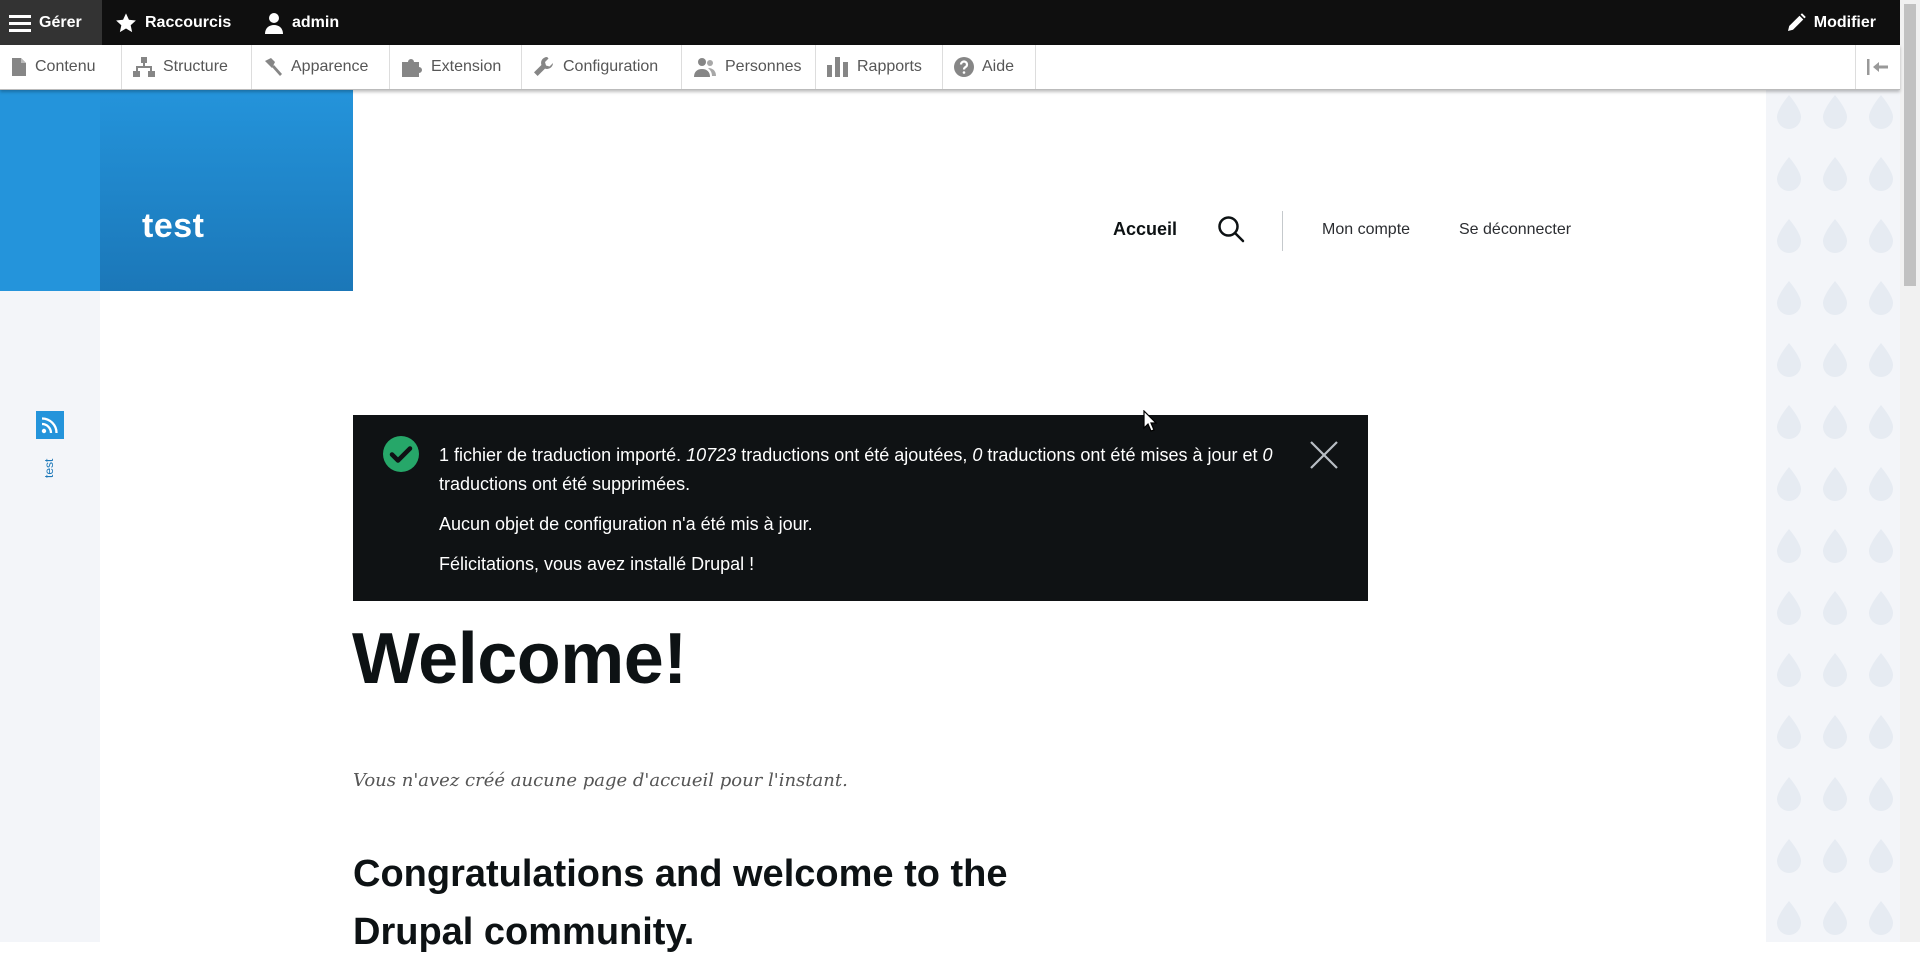 The image size is (1920, 961). I want to click on user-button: admin, so click(301, 22).